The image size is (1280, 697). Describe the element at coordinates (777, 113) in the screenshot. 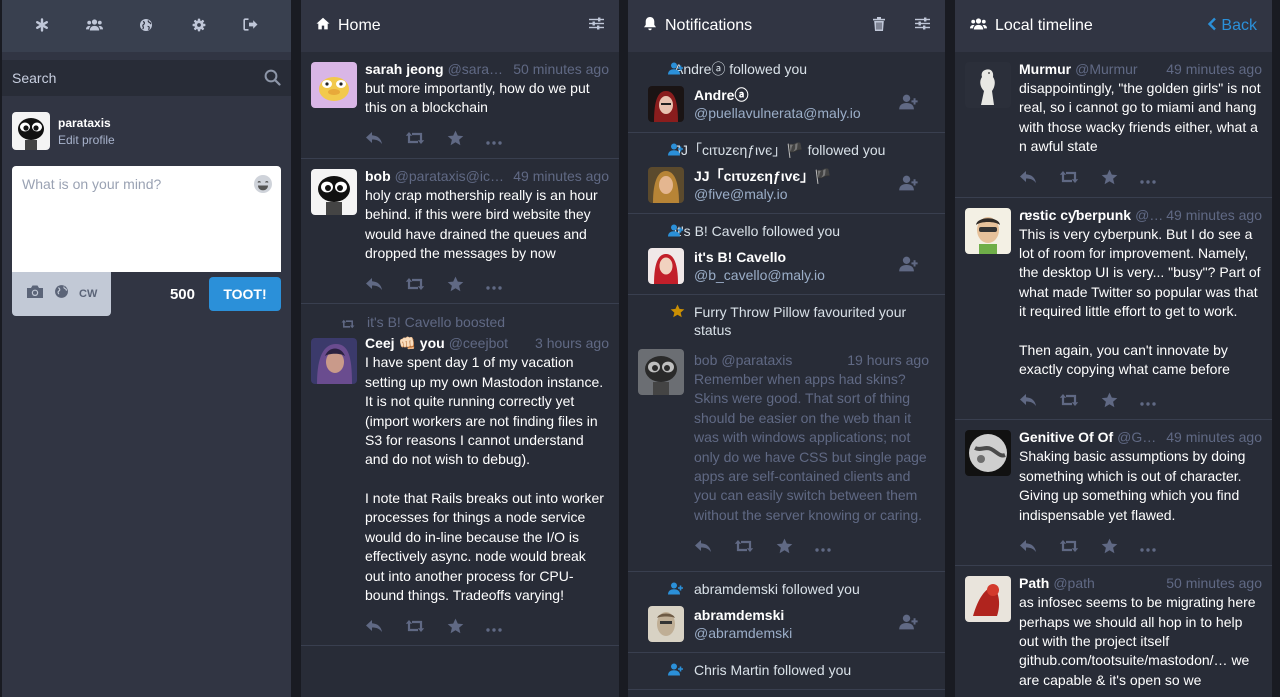

I see `account-handle: @puellavulnerata@maly.io` at that location.